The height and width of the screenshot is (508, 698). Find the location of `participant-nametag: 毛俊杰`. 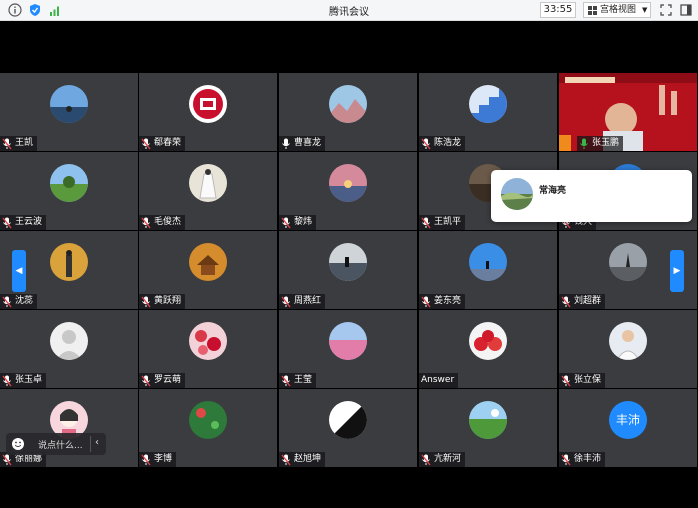

participant-nametag: 毛俊杰 is located at coordinates (162, 222).